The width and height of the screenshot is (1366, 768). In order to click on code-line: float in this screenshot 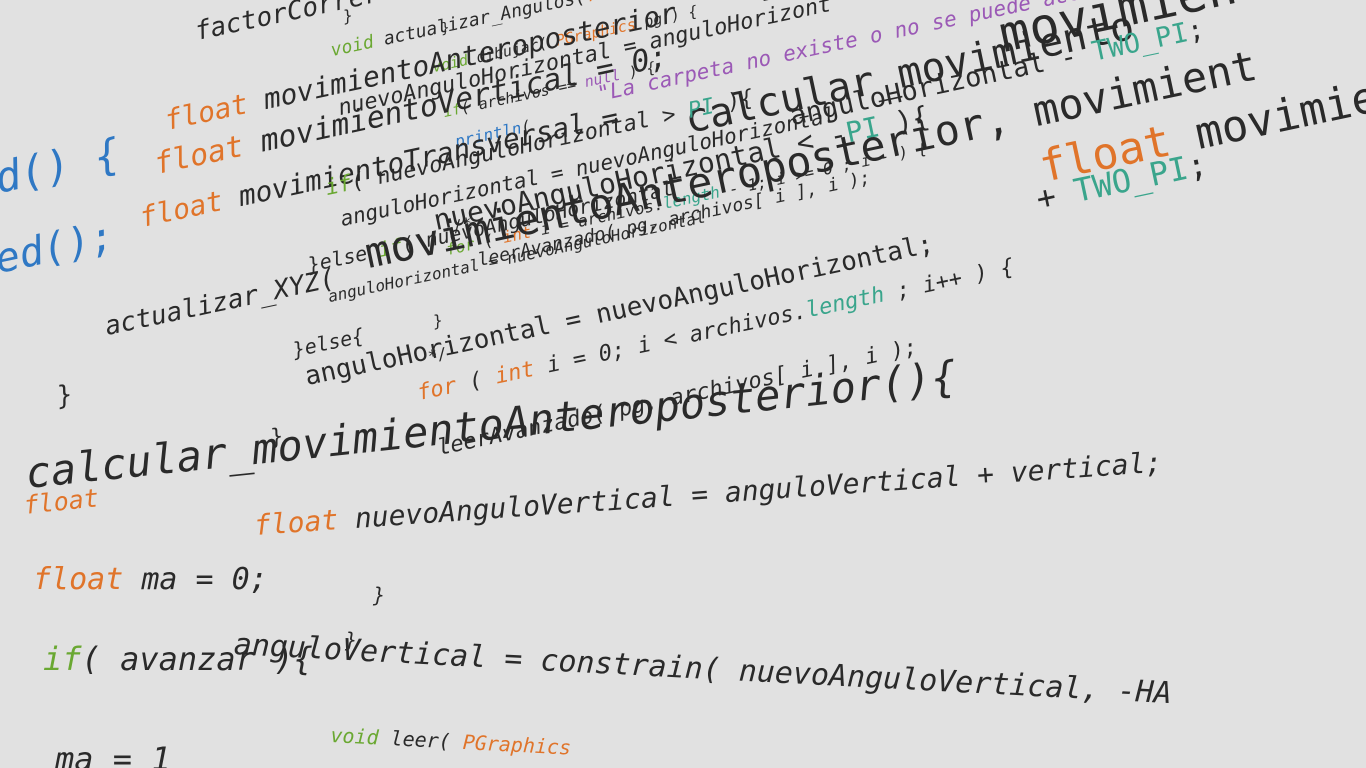, I will do `click(68, 501)`.